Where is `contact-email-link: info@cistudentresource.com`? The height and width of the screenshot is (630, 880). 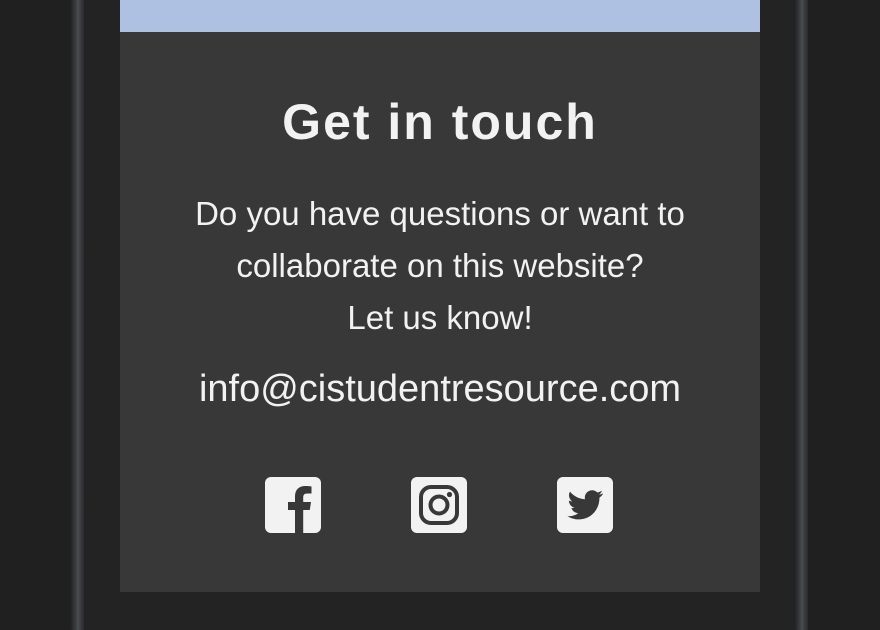
contact-email-link: info@cistudentresource.com is located at coordinates (440, 389).